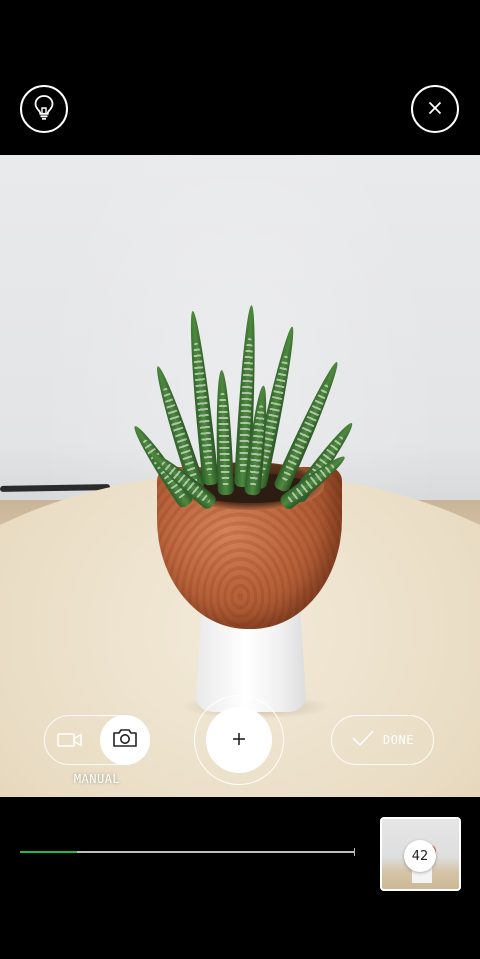 The height and width of the screenshot is (959, 480). Describe the element at coordinates (398, 740) in the screenshot. I see `done-label: DONE` at that location.